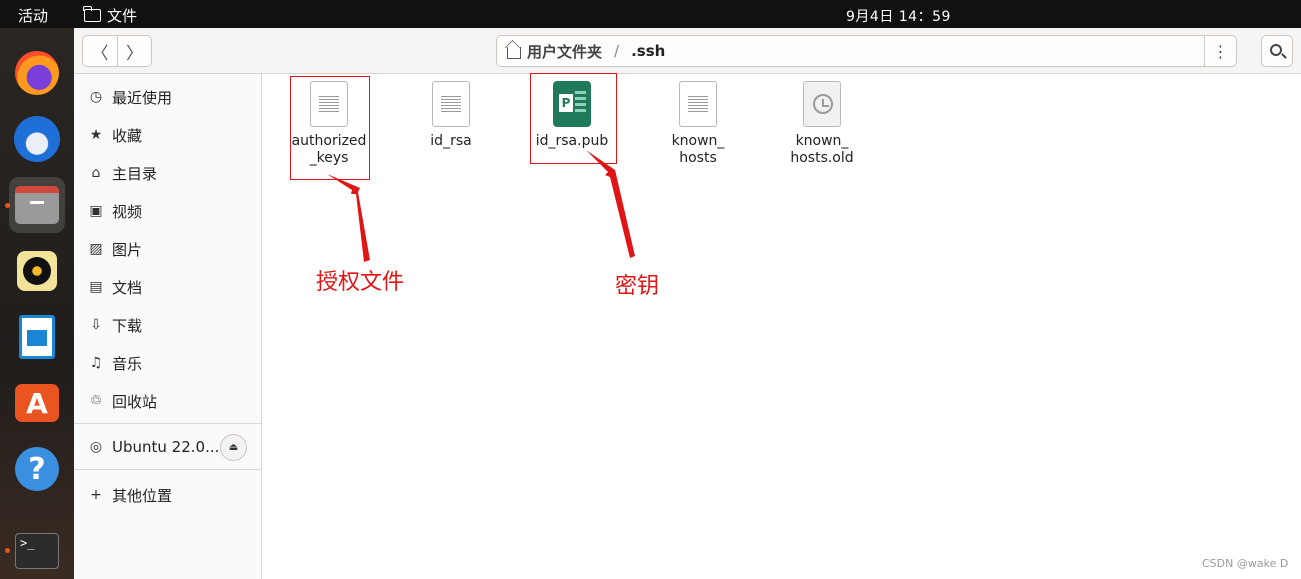 The width and height of the screenshot is (1301, 579). Describe the element at coordinates (96, 325) in the screenshot. I see `download-icon: ⇩` at that location.